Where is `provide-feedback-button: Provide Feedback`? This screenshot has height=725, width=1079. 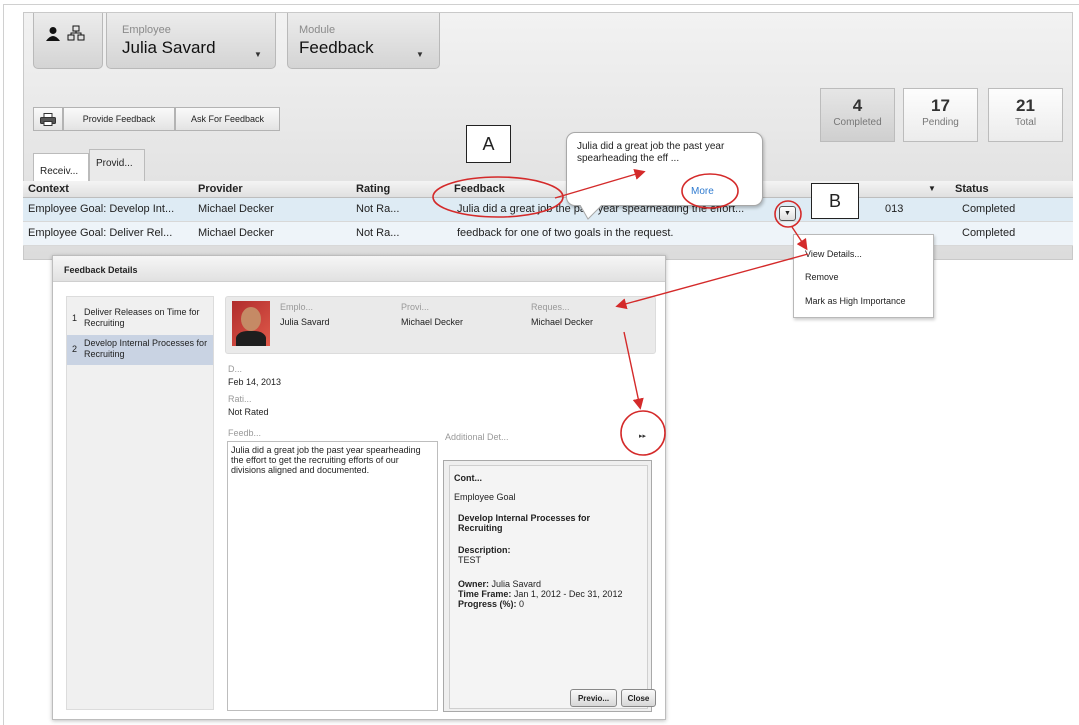 provide-feedback-button: Provide Feedback is located at coordinates (119, 119).